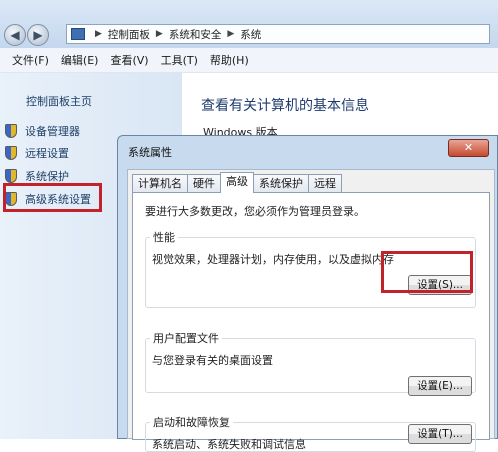 This screenshot has height=452, width=498. Describe the element at coordinates (278, 34) in the screenshot. I see `address-bar: ▶ 控制面板 ▶ 系统和安全 ▶ 系统` at that location.